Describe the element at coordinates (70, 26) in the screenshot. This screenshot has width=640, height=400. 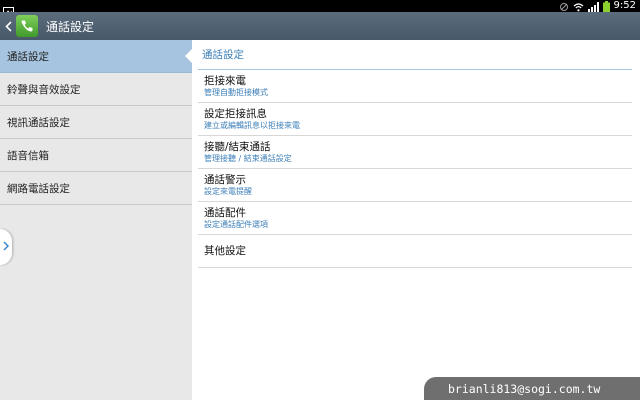
I see `action-bar-title: 通話設定` at that location.